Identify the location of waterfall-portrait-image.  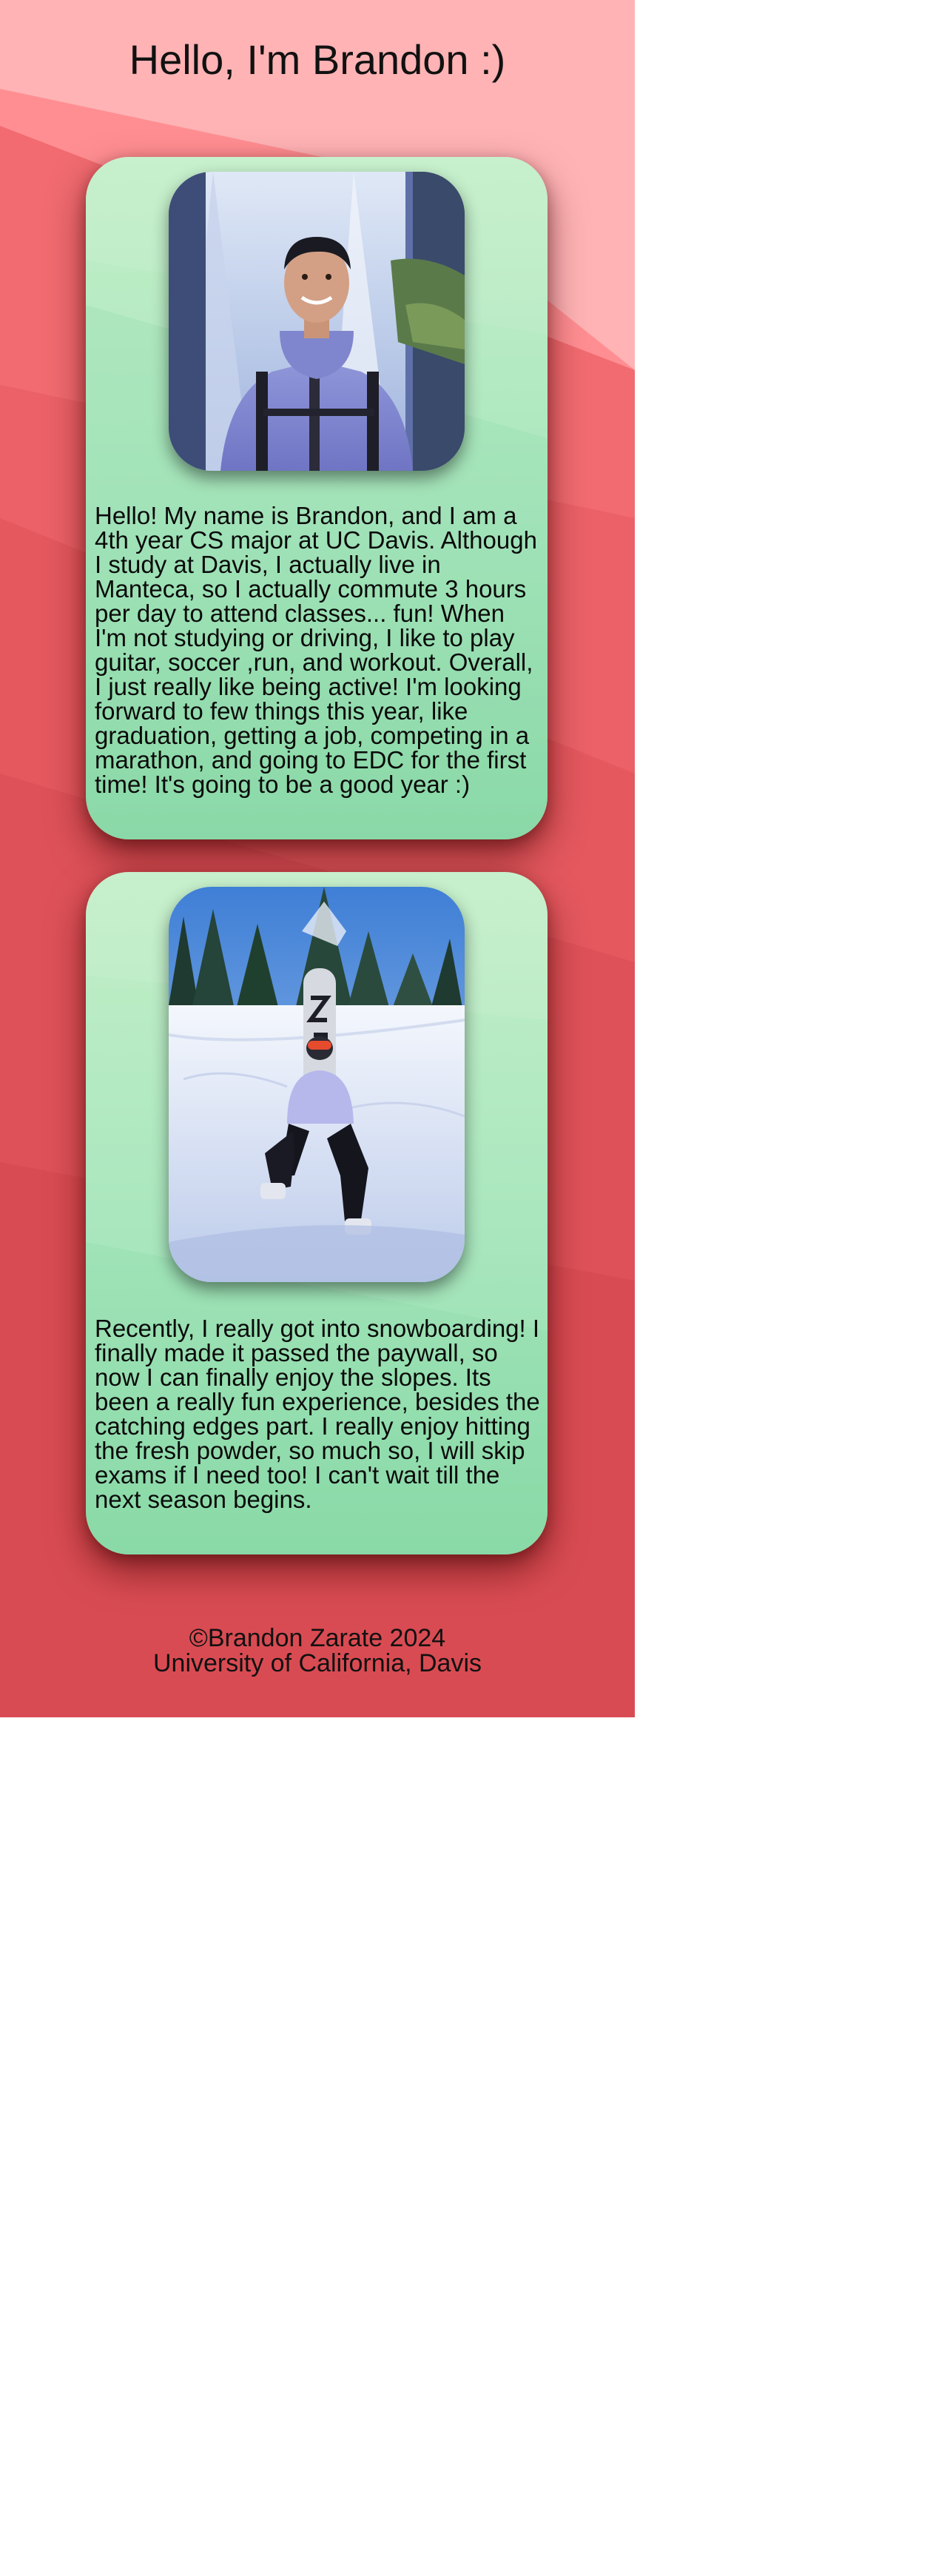
(317, 321).